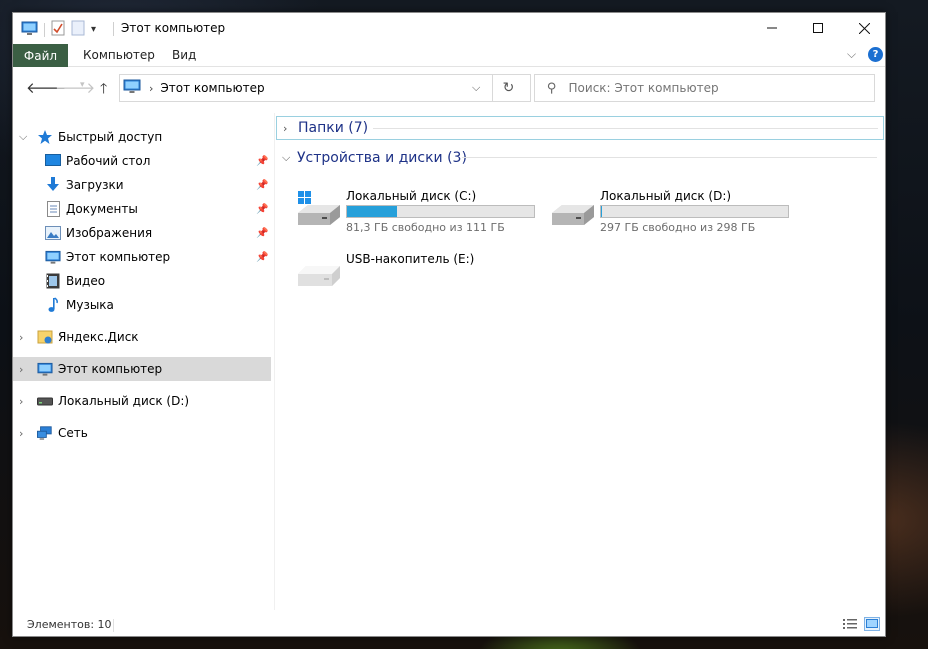  What do you see at coordinates (93, 29) in the screenshot?
I see `customize-qat-icon: ▾` at bounding box center [93, 29].